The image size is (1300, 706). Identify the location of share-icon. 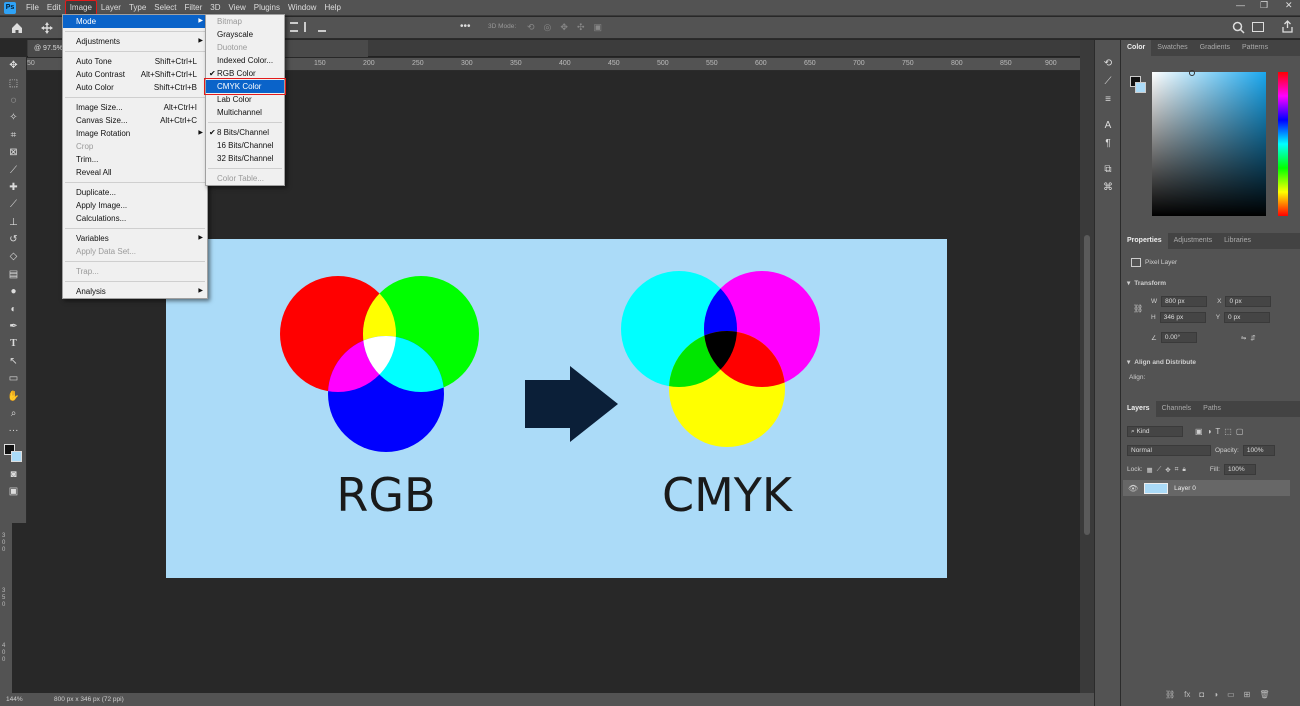
(1287, 26).